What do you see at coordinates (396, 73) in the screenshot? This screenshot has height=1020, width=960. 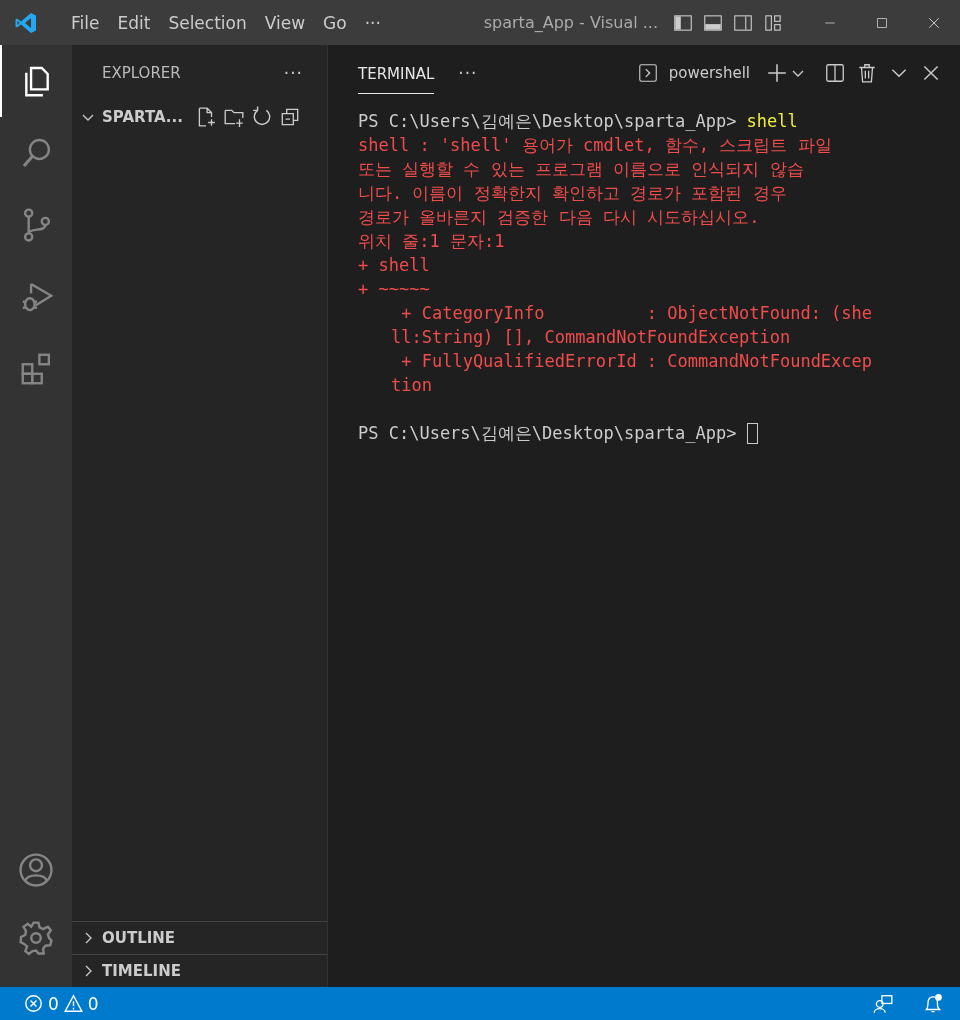 I see `panel-tab: TERMINAL` at bounding box center [396, 73].